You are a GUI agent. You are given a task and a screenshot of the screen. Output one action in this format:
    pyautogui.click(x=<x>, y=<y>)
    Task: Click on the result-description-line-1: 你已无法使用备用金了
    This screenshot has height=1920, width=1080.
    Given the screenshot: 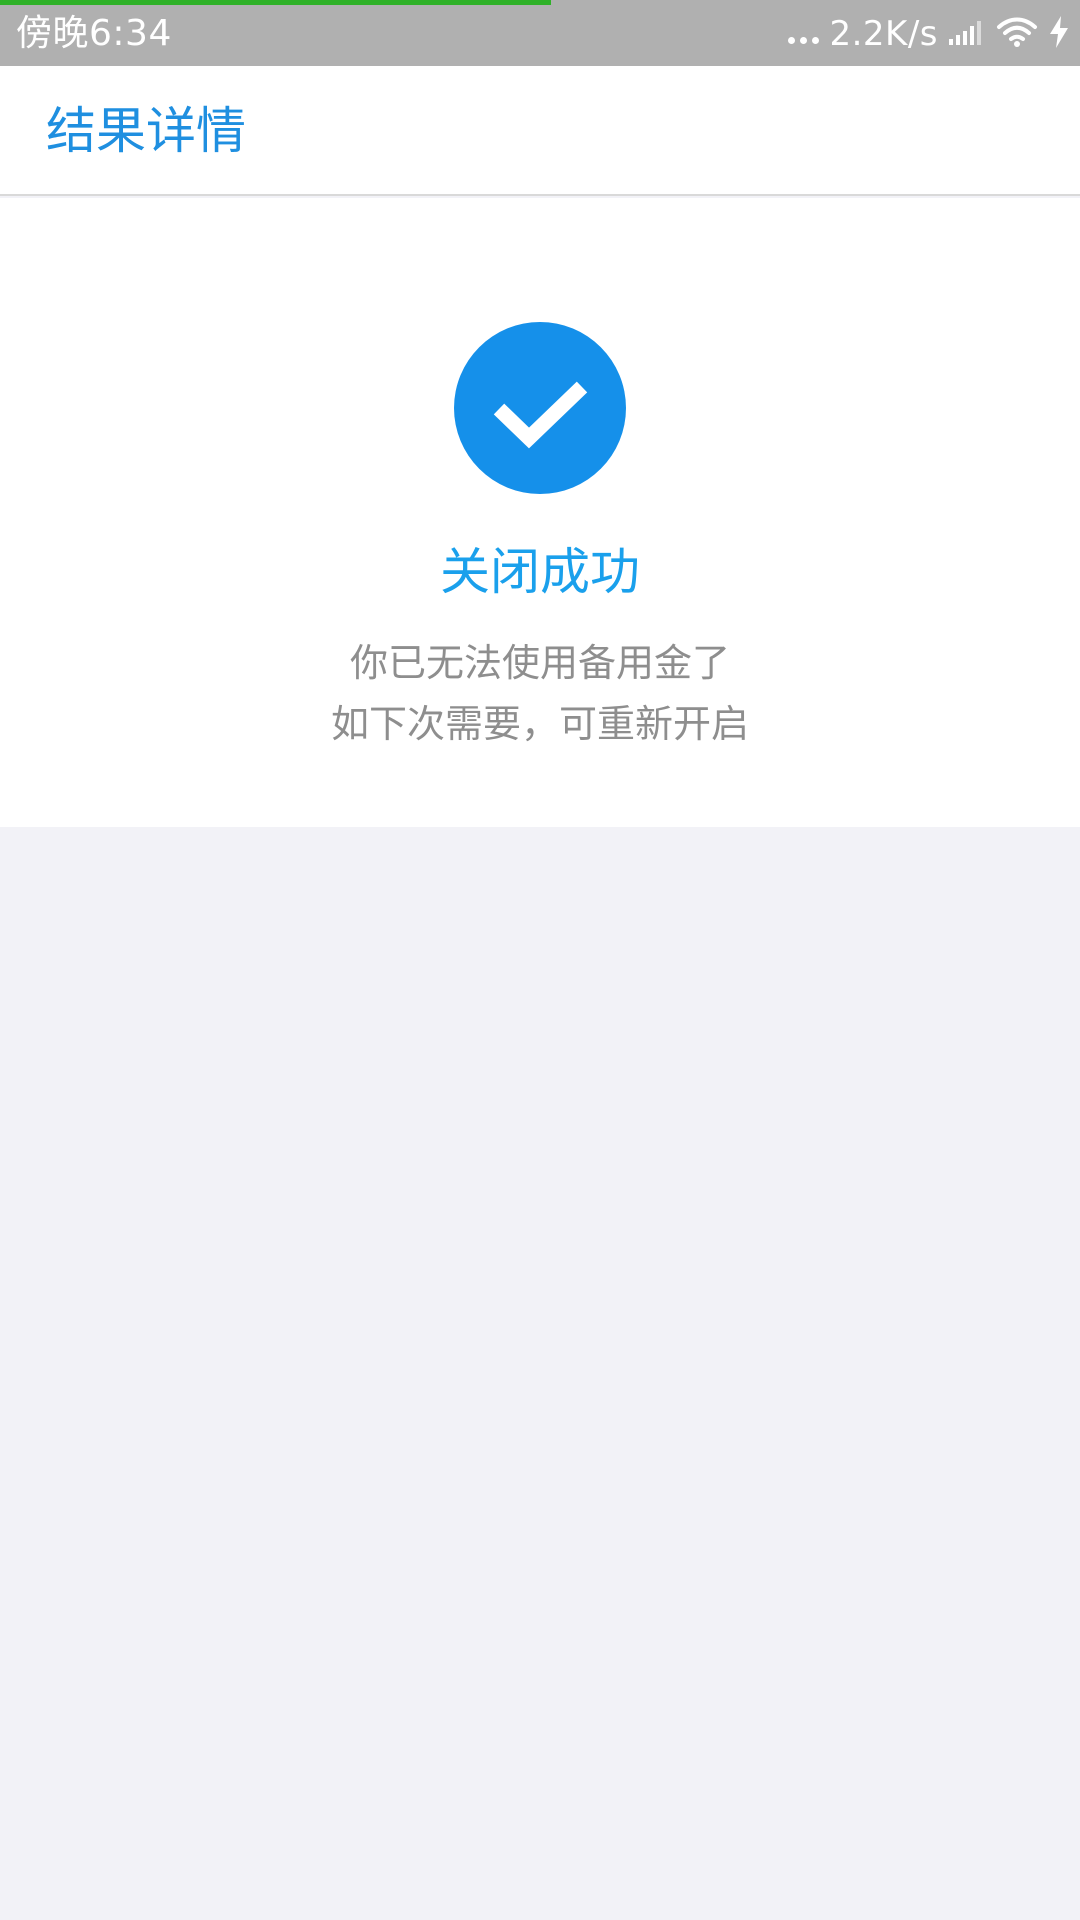 What is the action you would take?
    pyautogui.click(x=539, y=663)
    